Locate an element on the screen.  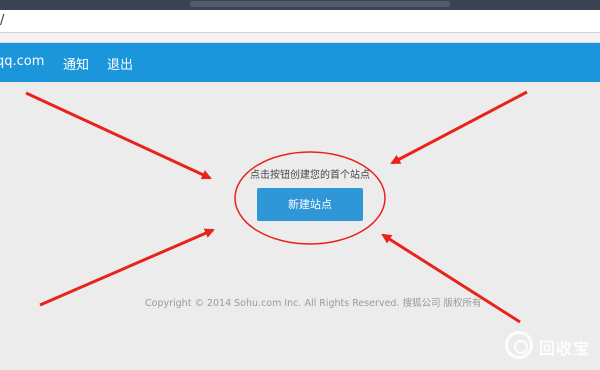
arrow-top-left is located at coordinates (118, 135).